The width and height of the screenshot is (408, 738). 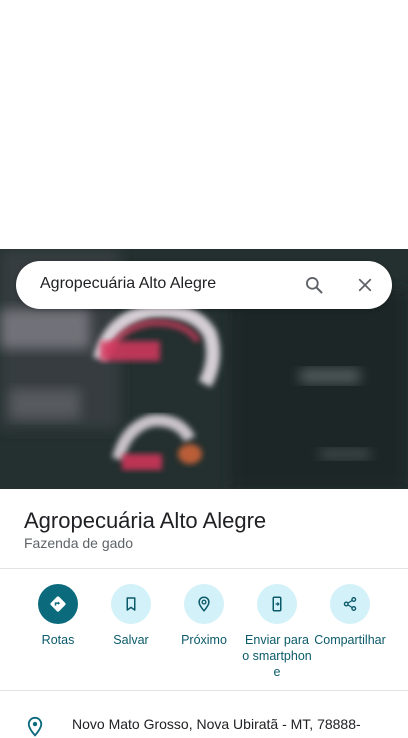 I want to click on share-button: Compartilhar, so click(x=350, y=616).